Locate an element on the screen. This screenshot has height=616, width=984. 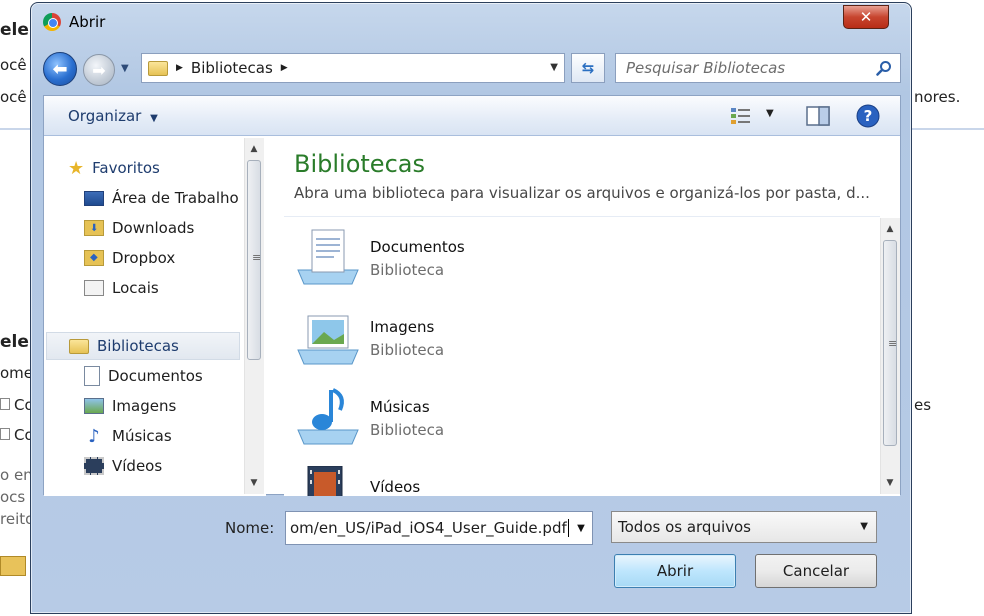
filename-input: om/en_US/iPad_iOS4_User_Guide.pdf is located at coordinates (439, 528).